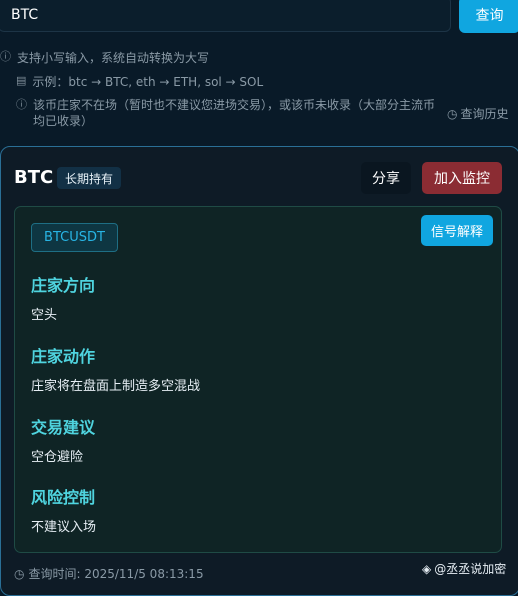 The height and width of the screenshot is (596, 518). Describe the element at coordinates (234, 113) in the screenshot. I see `hint-warning-text: 该币庄家不在场（暂时也不建议您进场交易），或该币未收录（大部分主流币均已收录）` at that location.